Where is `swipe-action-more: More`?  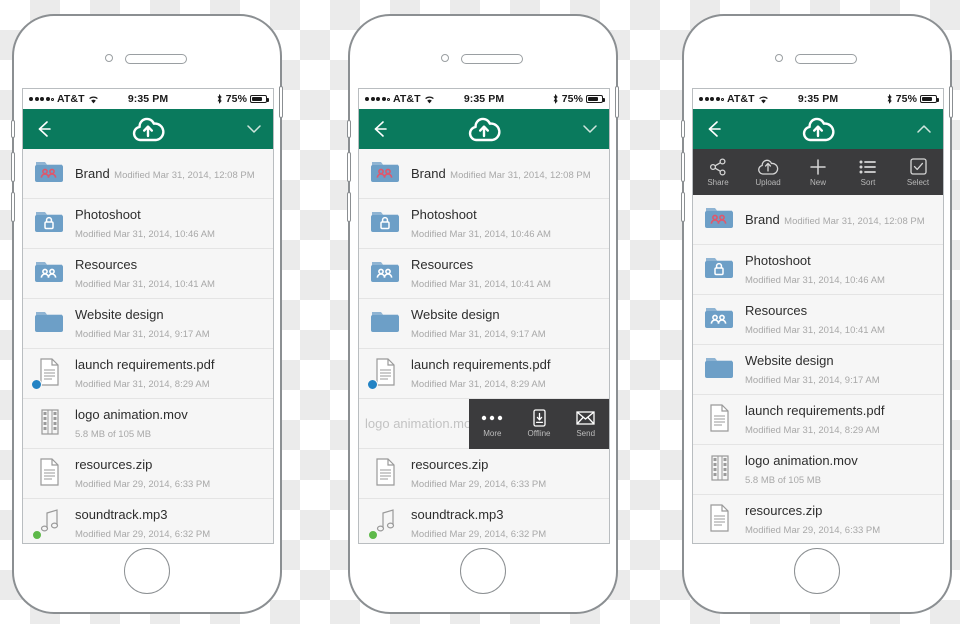 swipe-action-more: More is located at coordinates (492, 424).